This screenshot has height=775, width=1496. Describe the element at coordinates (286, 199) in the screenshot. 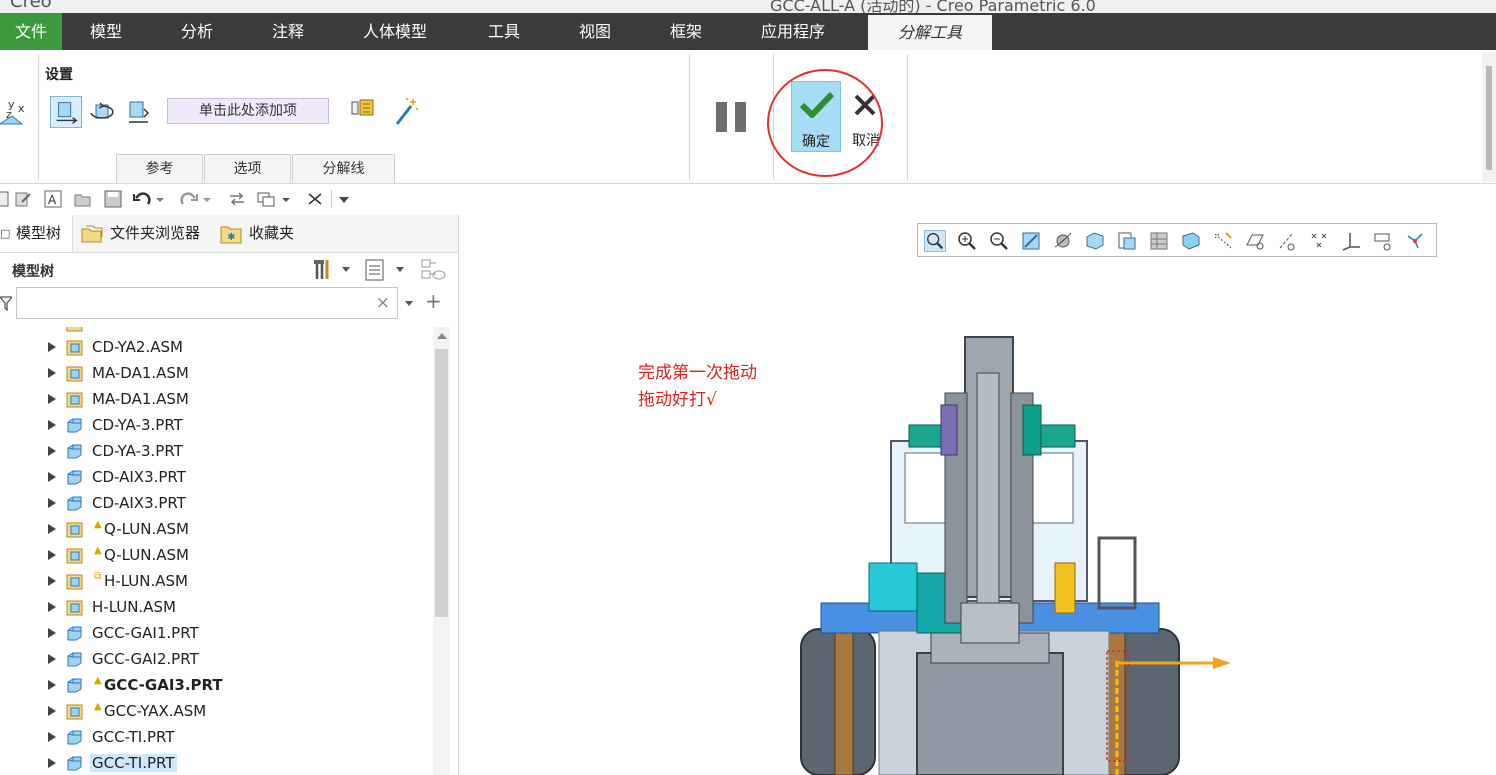

I see `windows-dropdown-icon` at that location.